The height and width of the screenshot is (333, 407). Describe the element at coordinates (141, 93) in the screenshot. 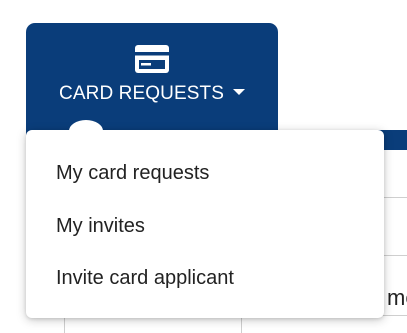

I see `tab-label: CARD REQUESTS` at that location.